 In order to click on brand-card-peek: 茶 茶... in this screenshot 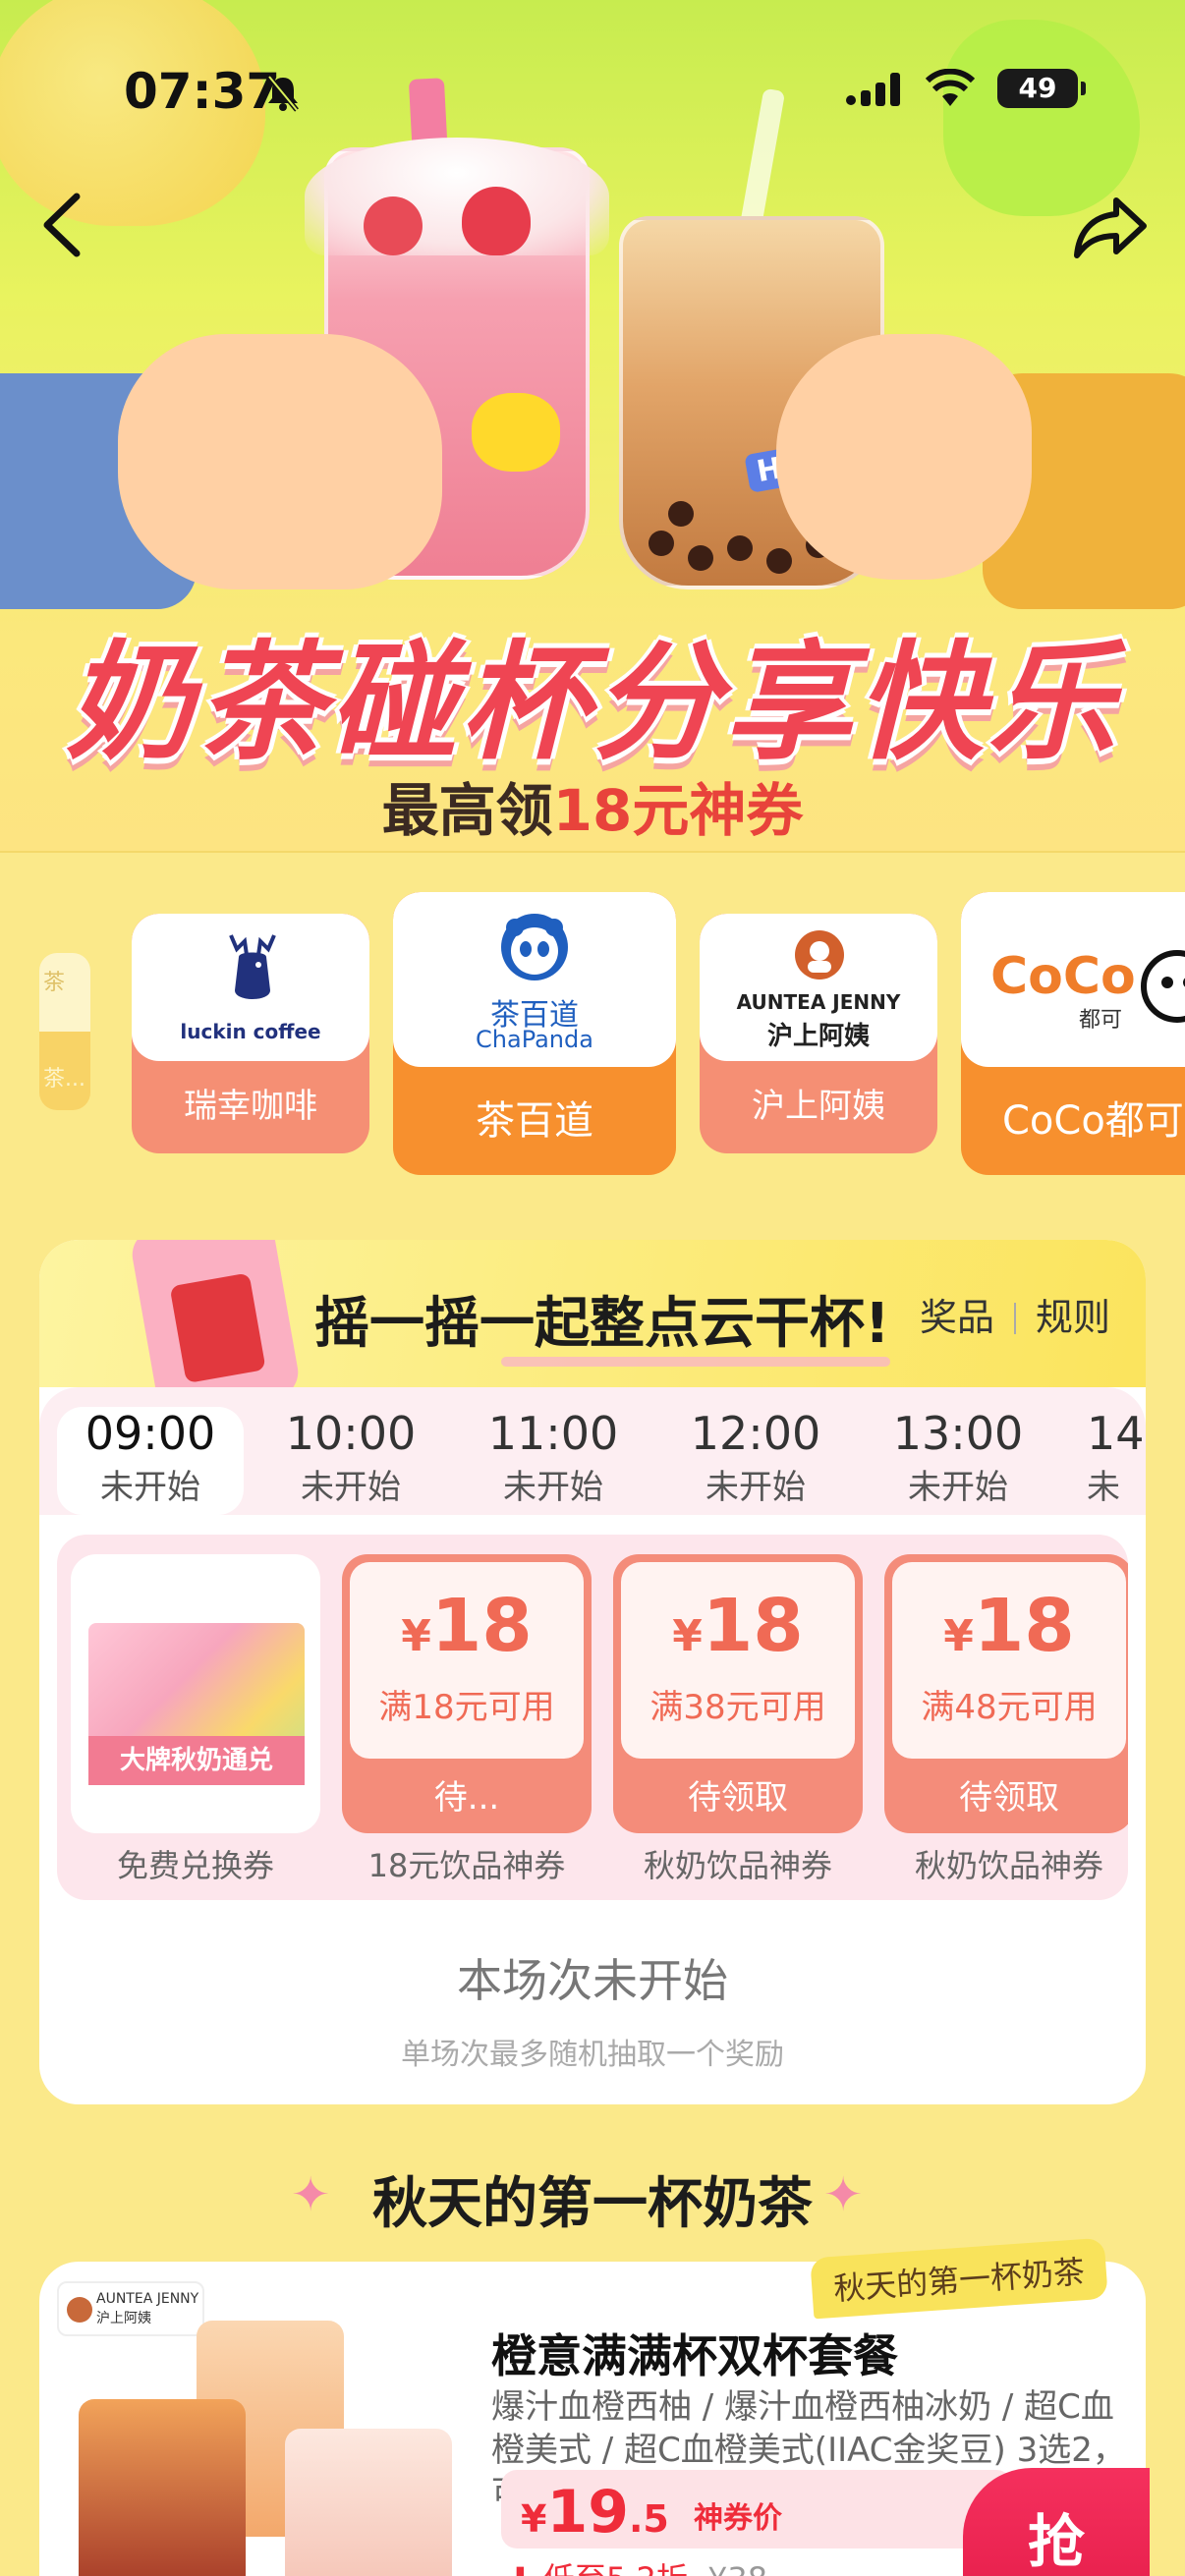, I will do `click(65, 1031)`.